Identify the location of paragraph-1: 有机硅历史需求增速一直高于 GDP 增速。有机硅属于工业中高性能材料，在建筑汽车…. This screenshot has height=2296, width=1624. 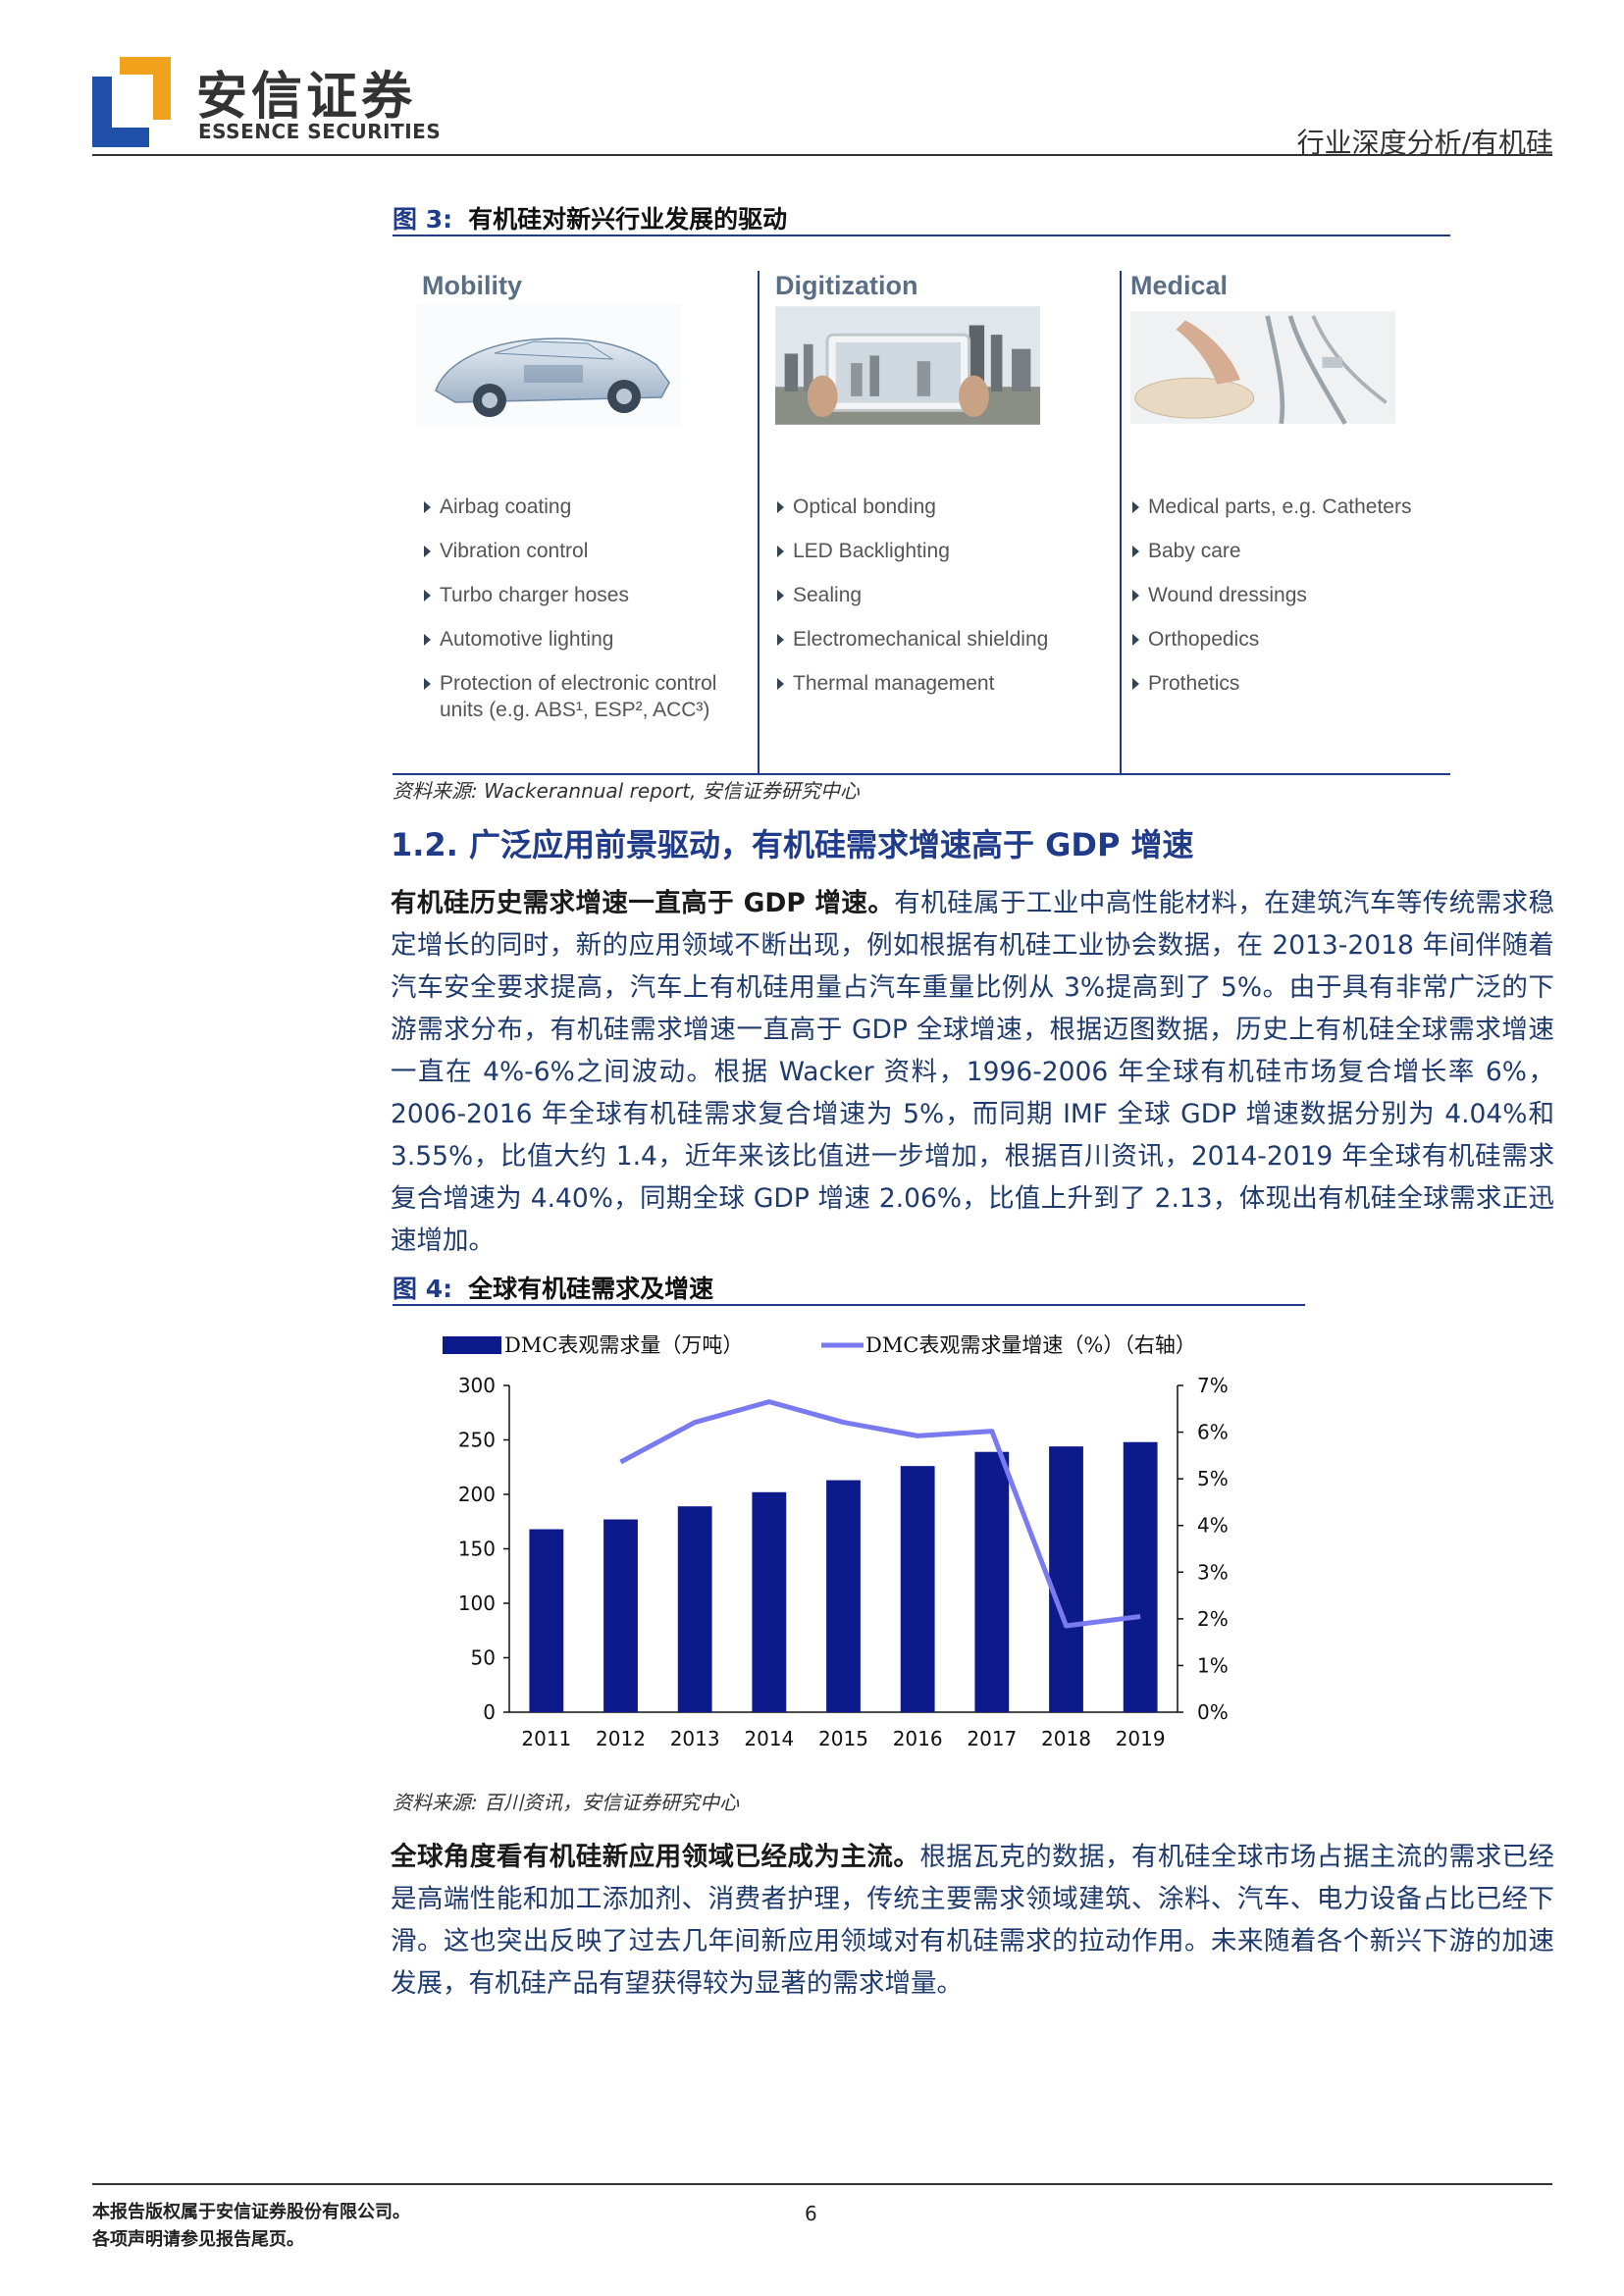
(972, 1072).